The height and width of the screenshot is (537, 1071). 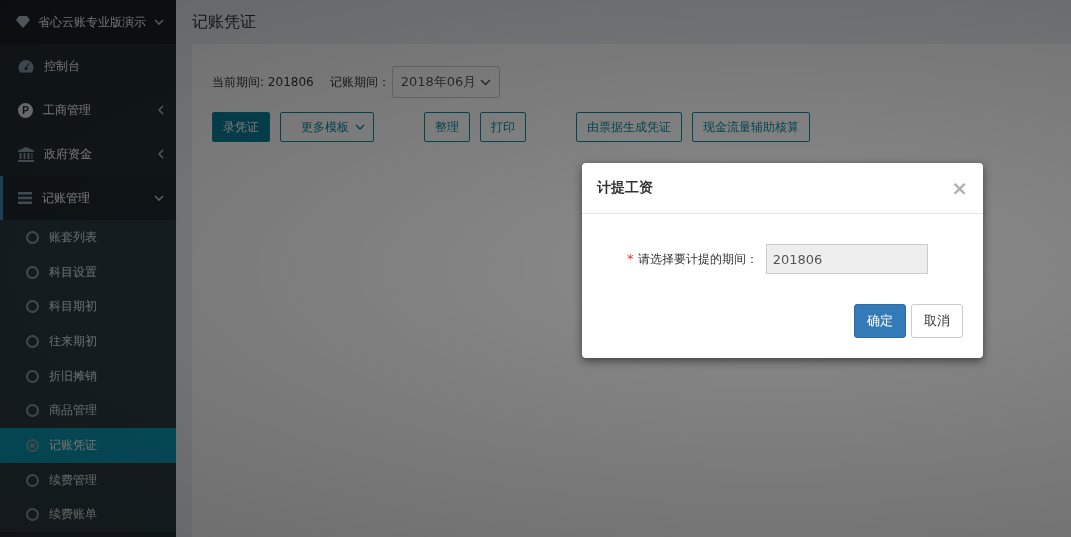 I want to click on toolbar-button: 录凭证, so click(x=241, y=127).